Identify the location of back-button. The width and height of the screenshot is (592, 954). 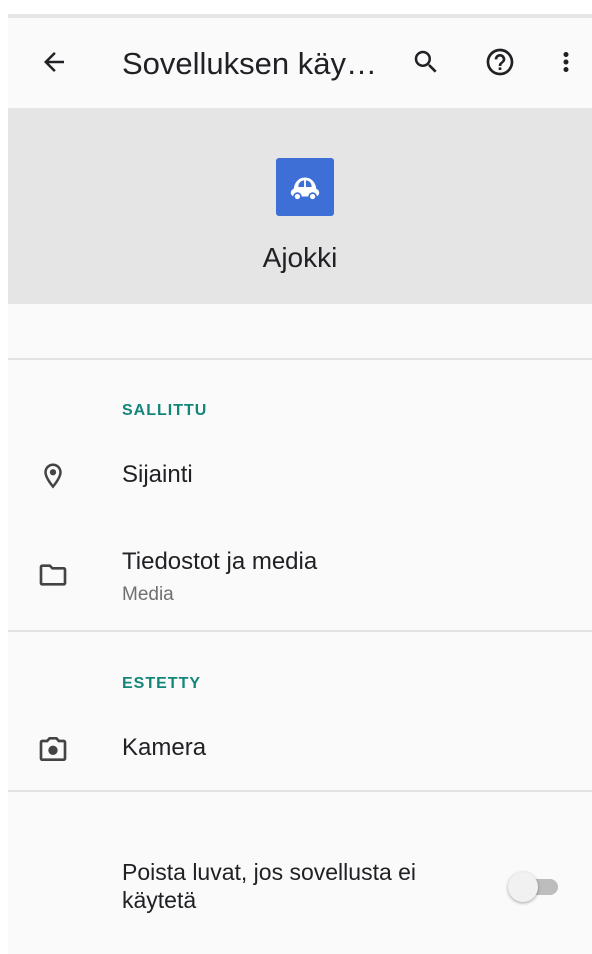
(54, 62).